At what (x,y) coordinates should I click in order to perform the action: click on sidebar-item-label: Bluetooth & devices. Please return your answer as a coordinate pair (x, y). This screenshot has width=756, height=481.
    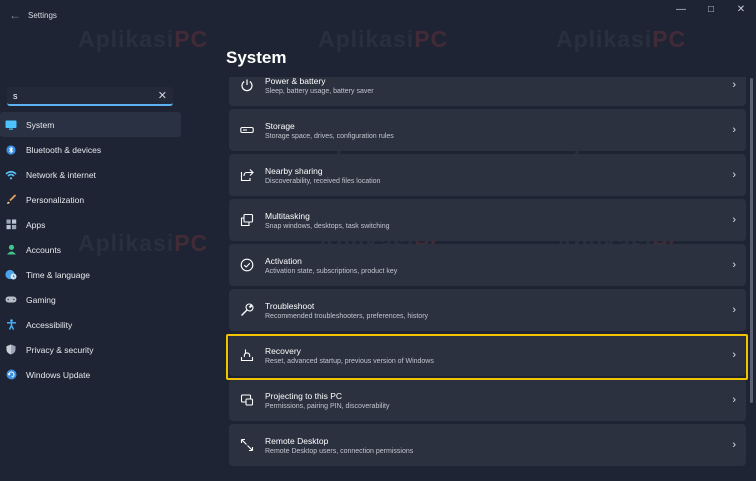
    Looking at the image, I should click on (64, 149).